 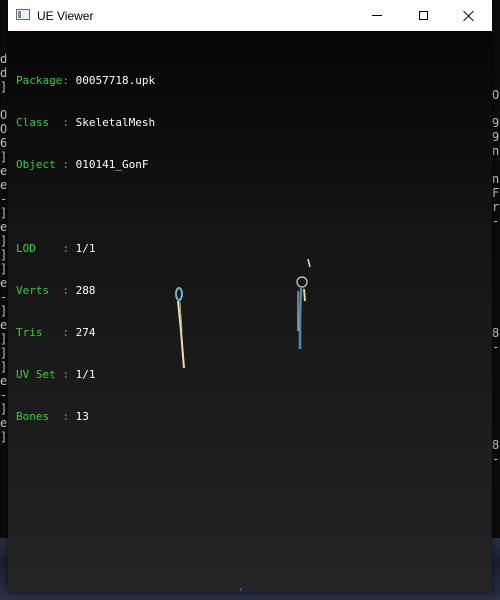 I want to click on maximize-button, so click(x=423, y=15).